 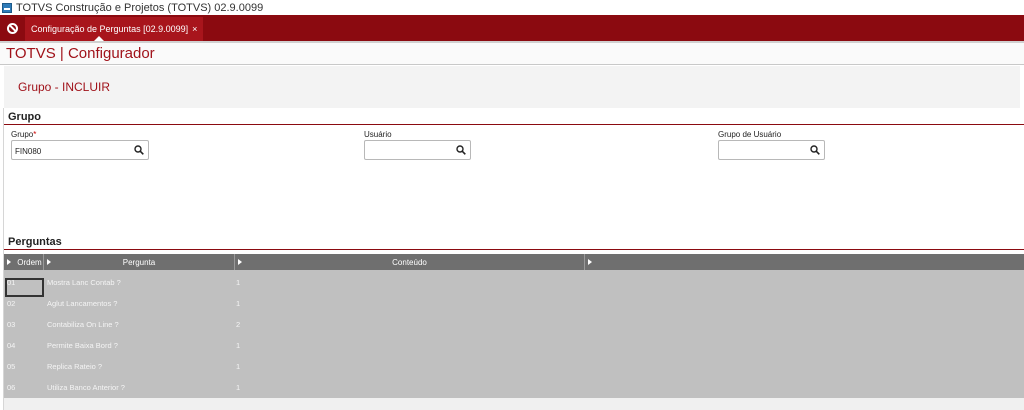 I want to click on grupo-label: Grupo*, so click(x=23, y=134).